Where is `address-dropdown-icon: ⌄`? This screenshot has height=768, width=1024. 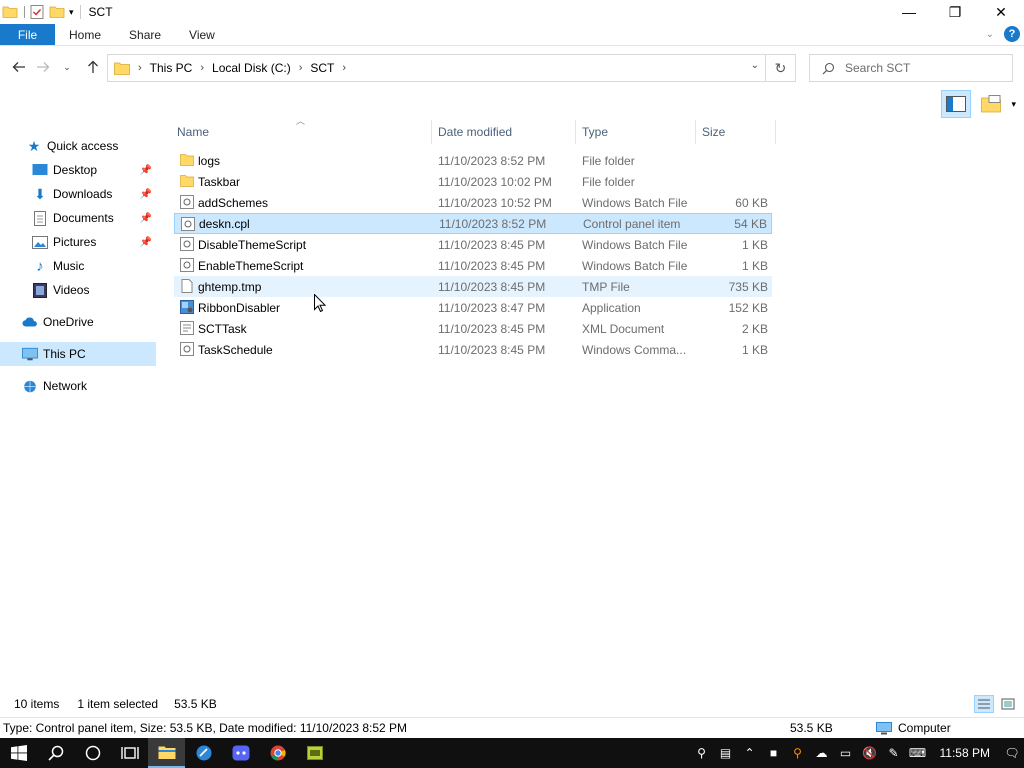
address-dropdown-icon: ⌄ is located at coordinates (755, 65).